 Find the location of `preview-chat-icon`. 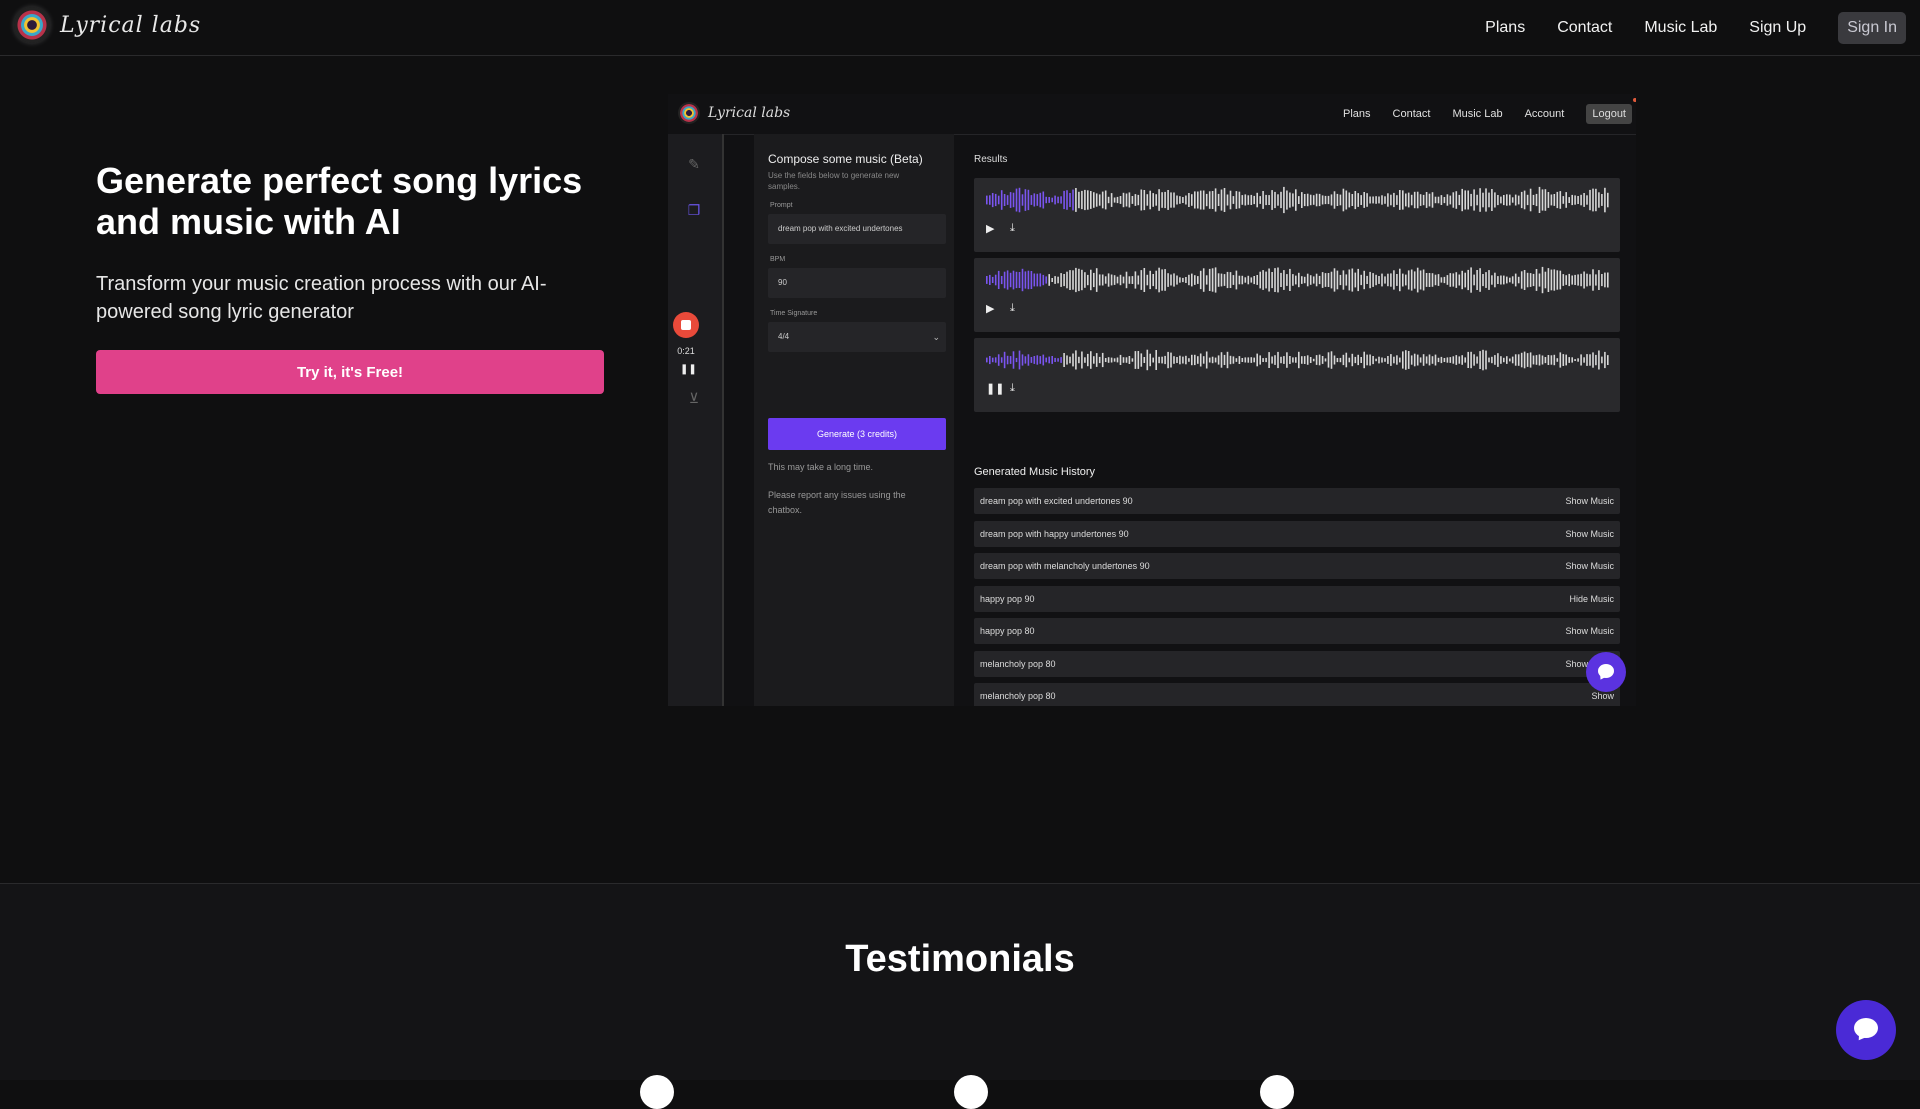

preview-chat-icon is located at coordinates (1606, 672).